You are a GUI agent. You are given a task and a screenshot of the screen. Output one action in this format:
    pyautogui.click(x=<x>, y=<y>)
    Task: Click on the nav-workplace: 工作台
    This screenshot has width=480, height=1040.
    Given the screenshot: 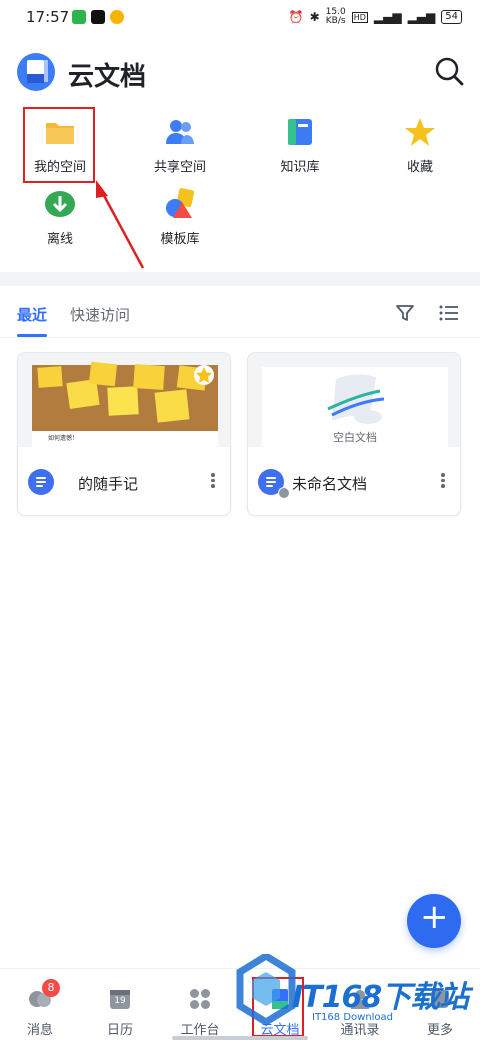 What is the action you would take?
    pyautogui.click(x=200, y=1004)
    